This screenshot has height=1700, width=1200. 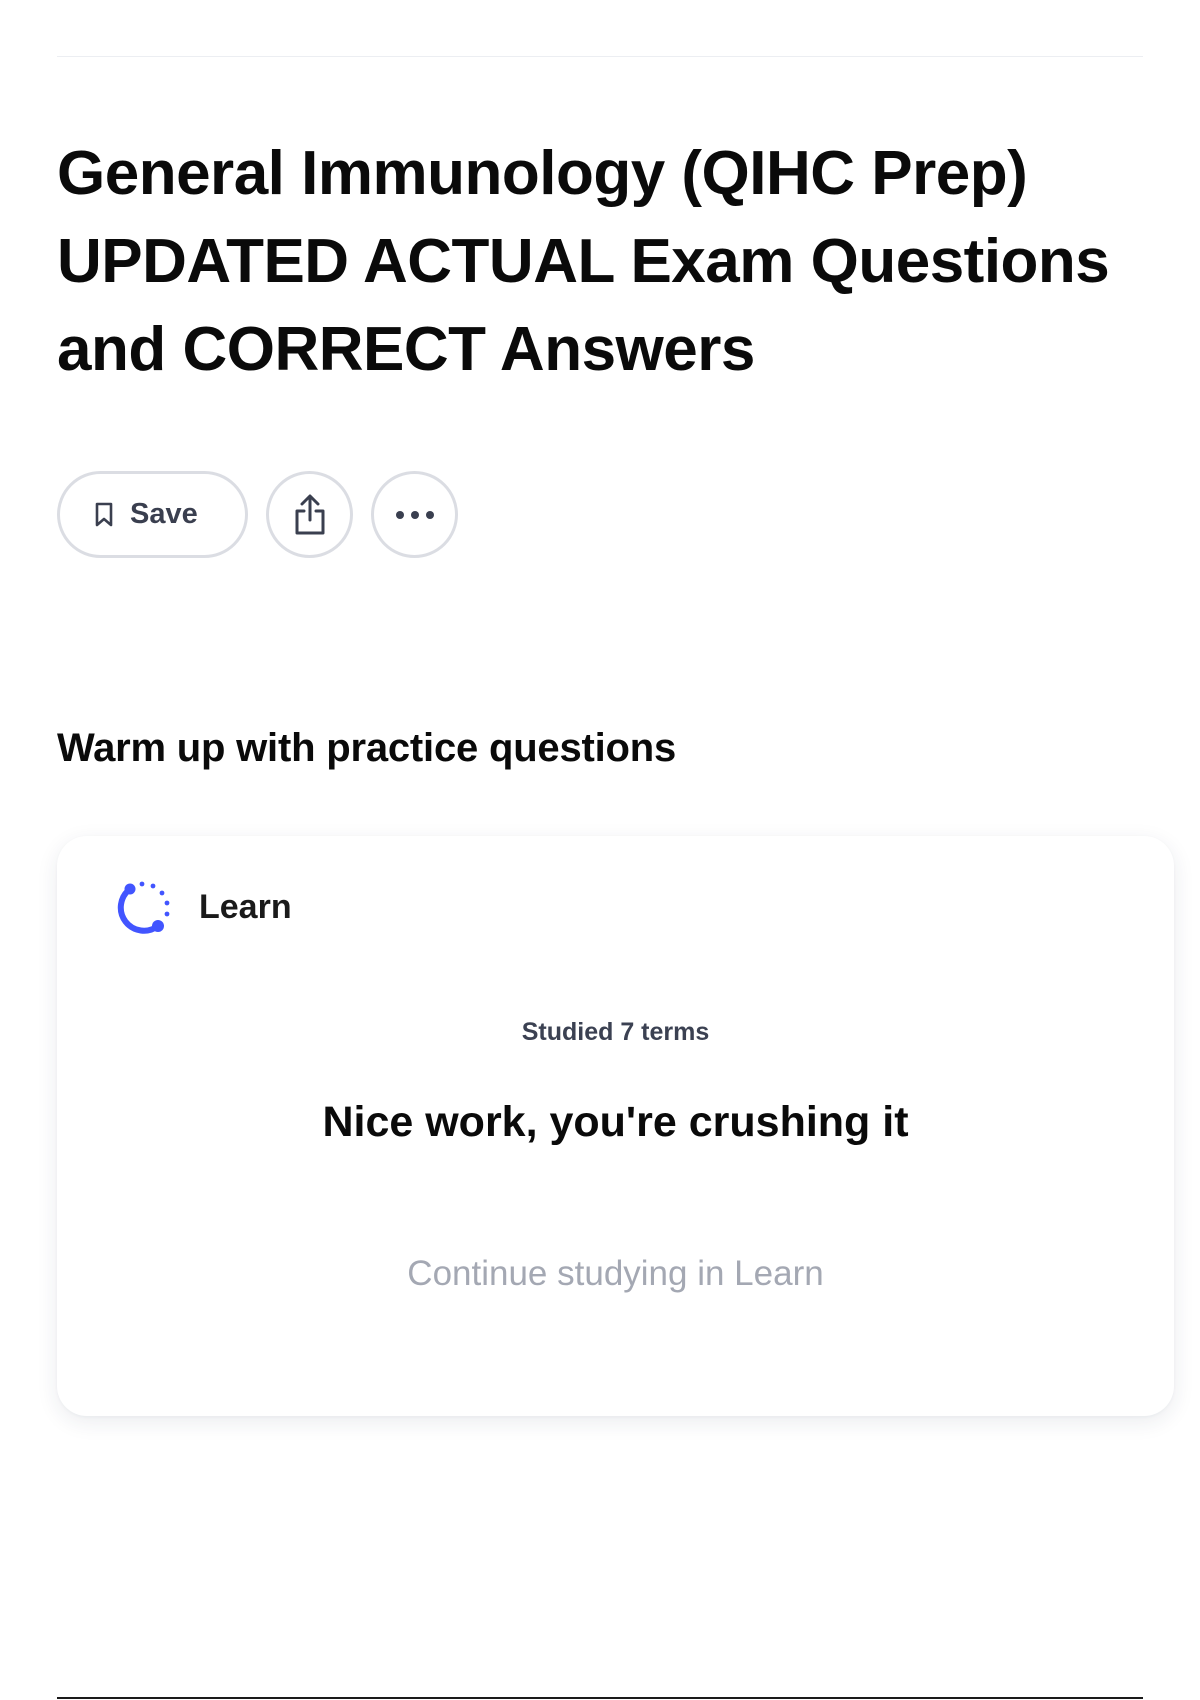 What do you see at coordinates (600, 1698) in the screenshot?
I see `bottom-divider` at bounding box center [600, 1698].